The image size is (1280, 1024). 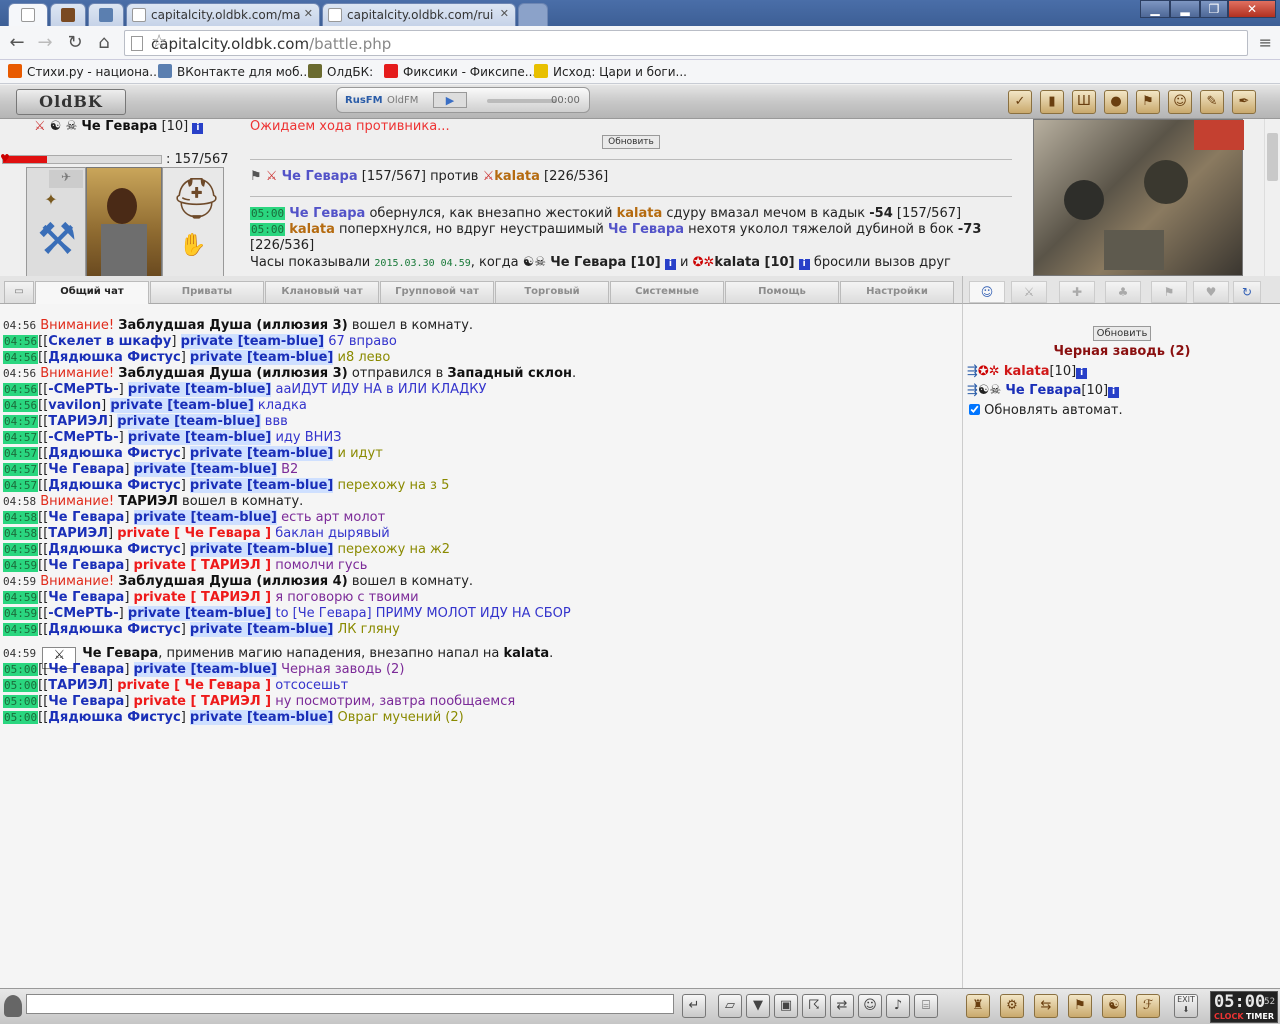 I want to click on users-icon: ☺, so click(x=987, y=292).